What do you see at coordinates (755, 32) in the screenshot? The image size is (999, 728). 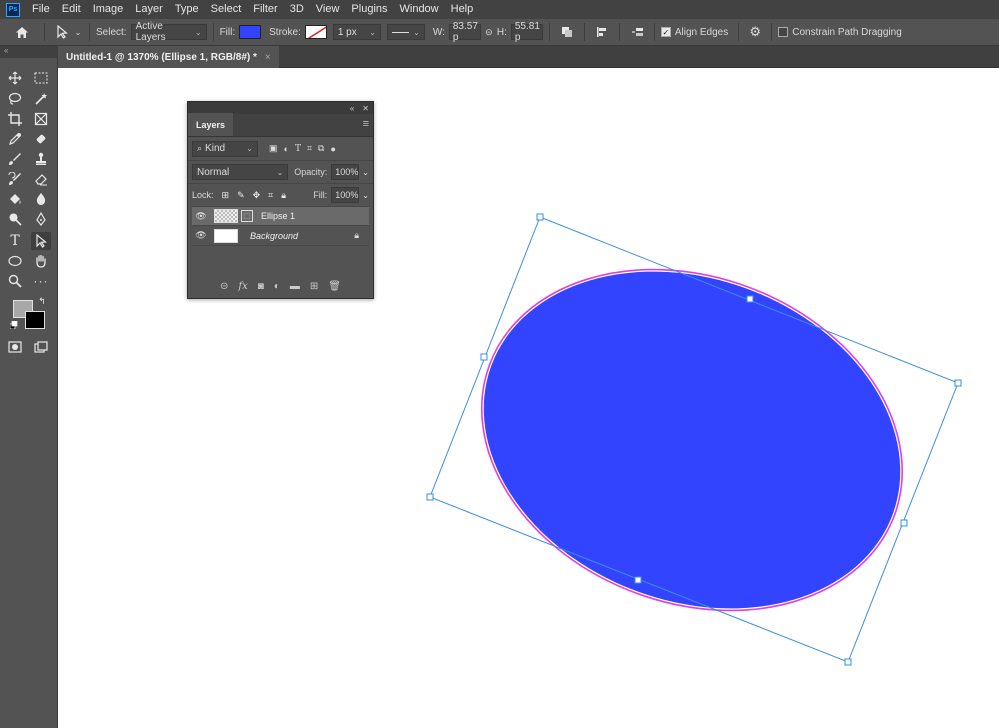 I see `gear-icon: ⚙` at bounding box center [755, 32].